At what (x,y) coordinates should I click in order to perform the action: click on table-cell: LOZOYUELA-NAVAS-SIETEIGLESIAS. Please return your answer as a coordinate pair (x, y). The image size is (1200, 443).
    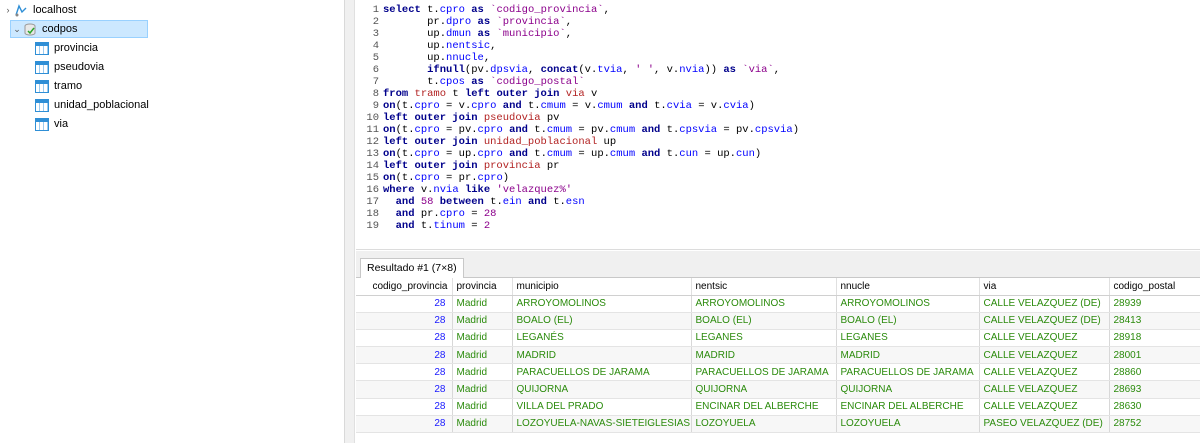
    Looking at the image, I should click on (602, 424).